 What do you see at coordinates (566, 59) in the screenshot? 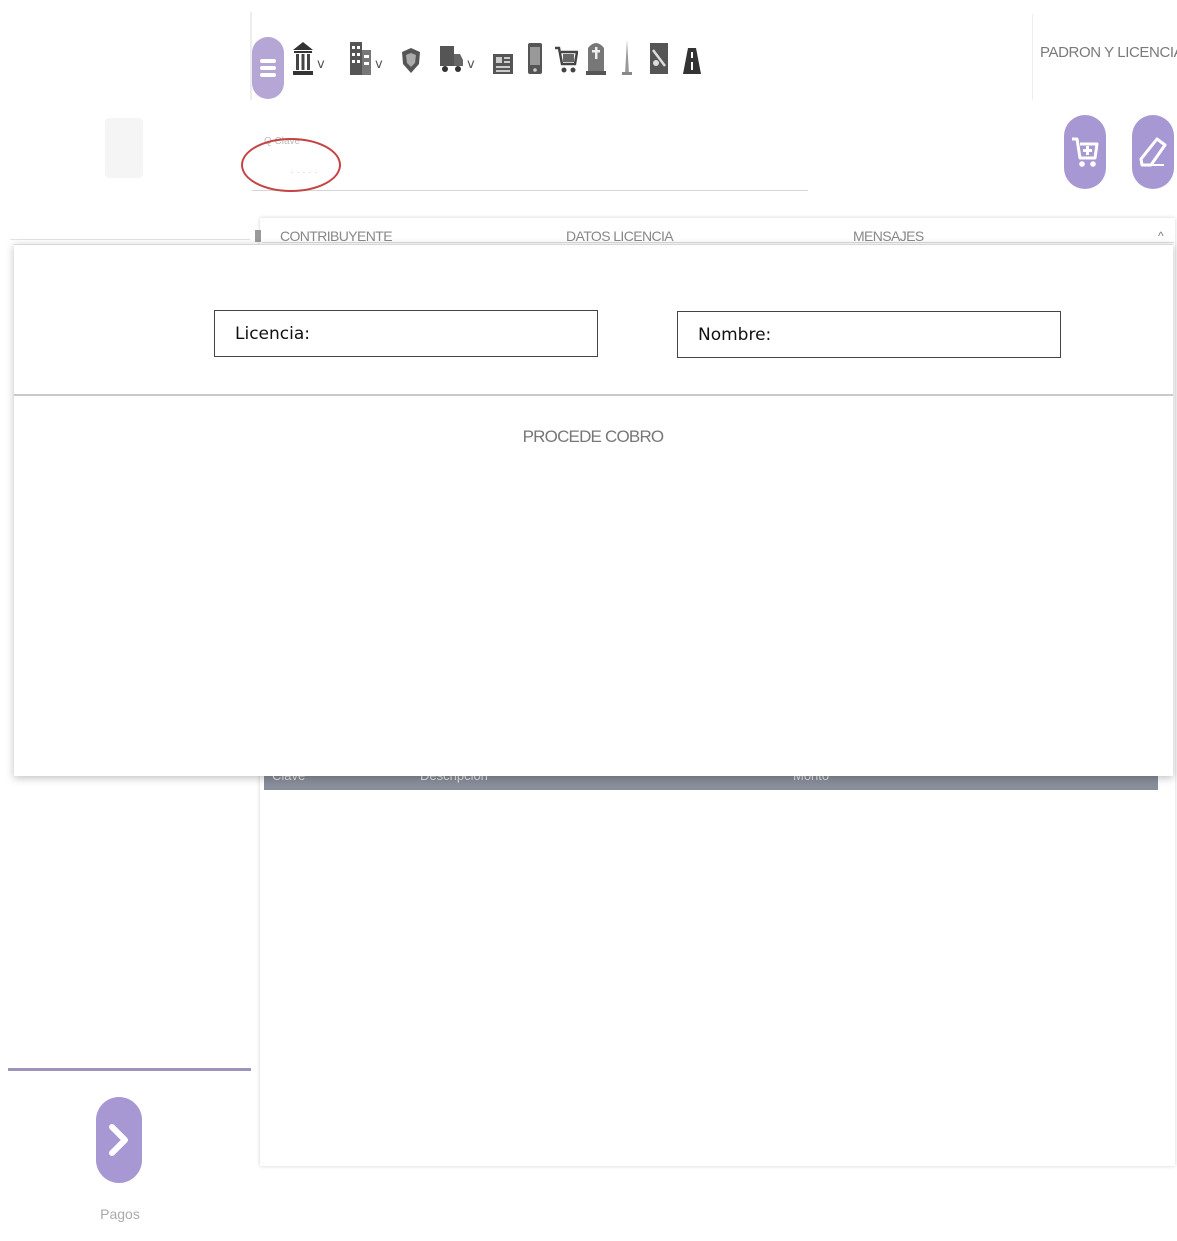
I see `cart-icon` at bounding box center [566, 59].